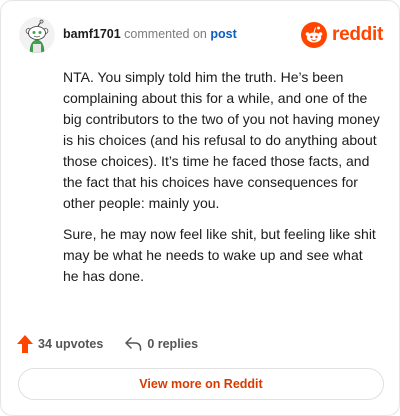 The height and width of the screenshot is (416, 400). What do you see at coordinates (133, 344) in the screenshot?
I see `reply-icon` at bounding box center [133, 344].